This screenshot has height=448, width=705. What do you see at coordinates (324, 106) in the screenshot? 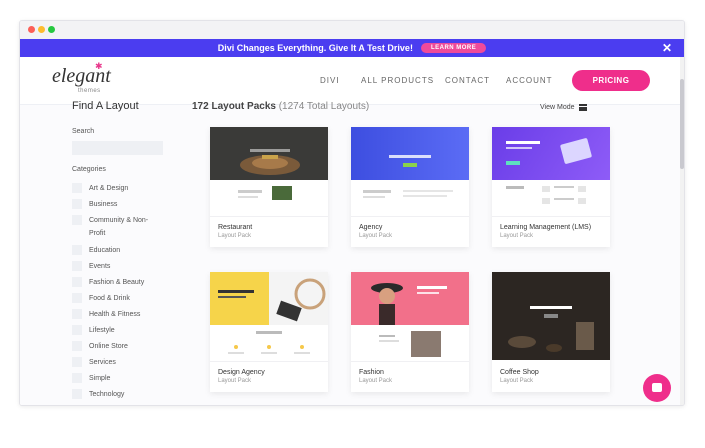
I see `total-layouts: (1274 Total Layouts)` at bounding box center [324, 106].